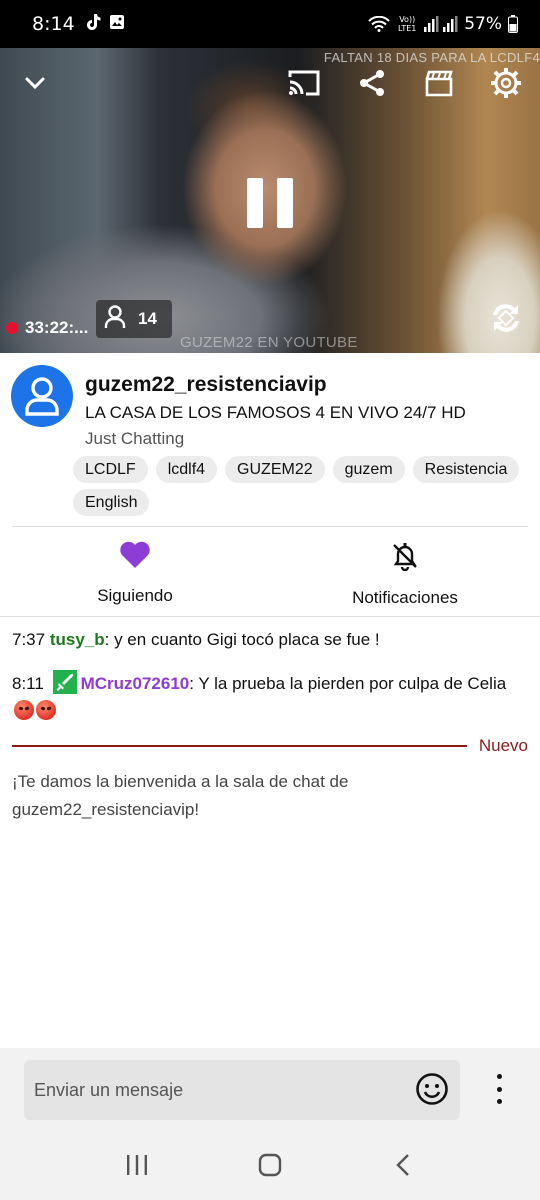 The width and height of the screenshot is (540, 1200). I want to click on back-icon, so click(403, 1165).